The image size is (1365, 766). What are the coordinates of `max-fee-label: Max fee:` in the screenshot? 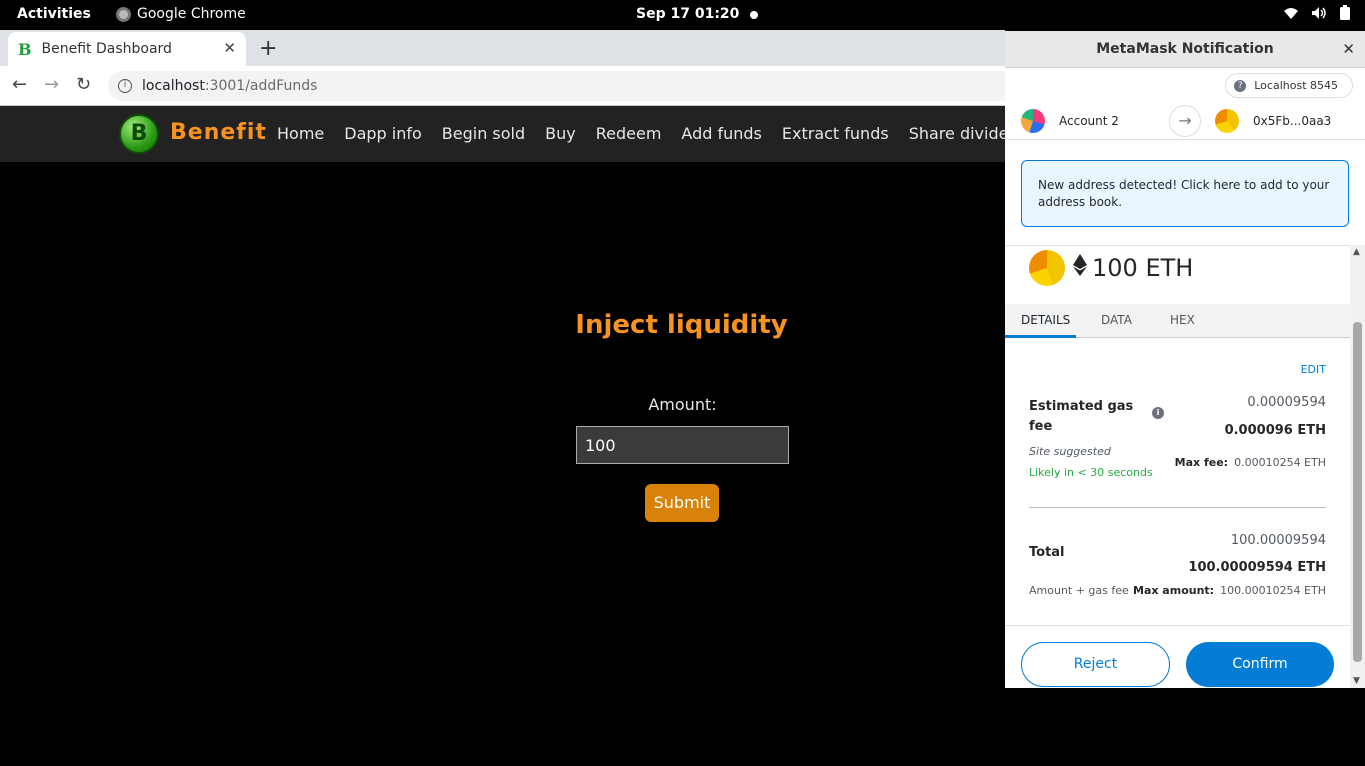 It's located at (1201, 462).